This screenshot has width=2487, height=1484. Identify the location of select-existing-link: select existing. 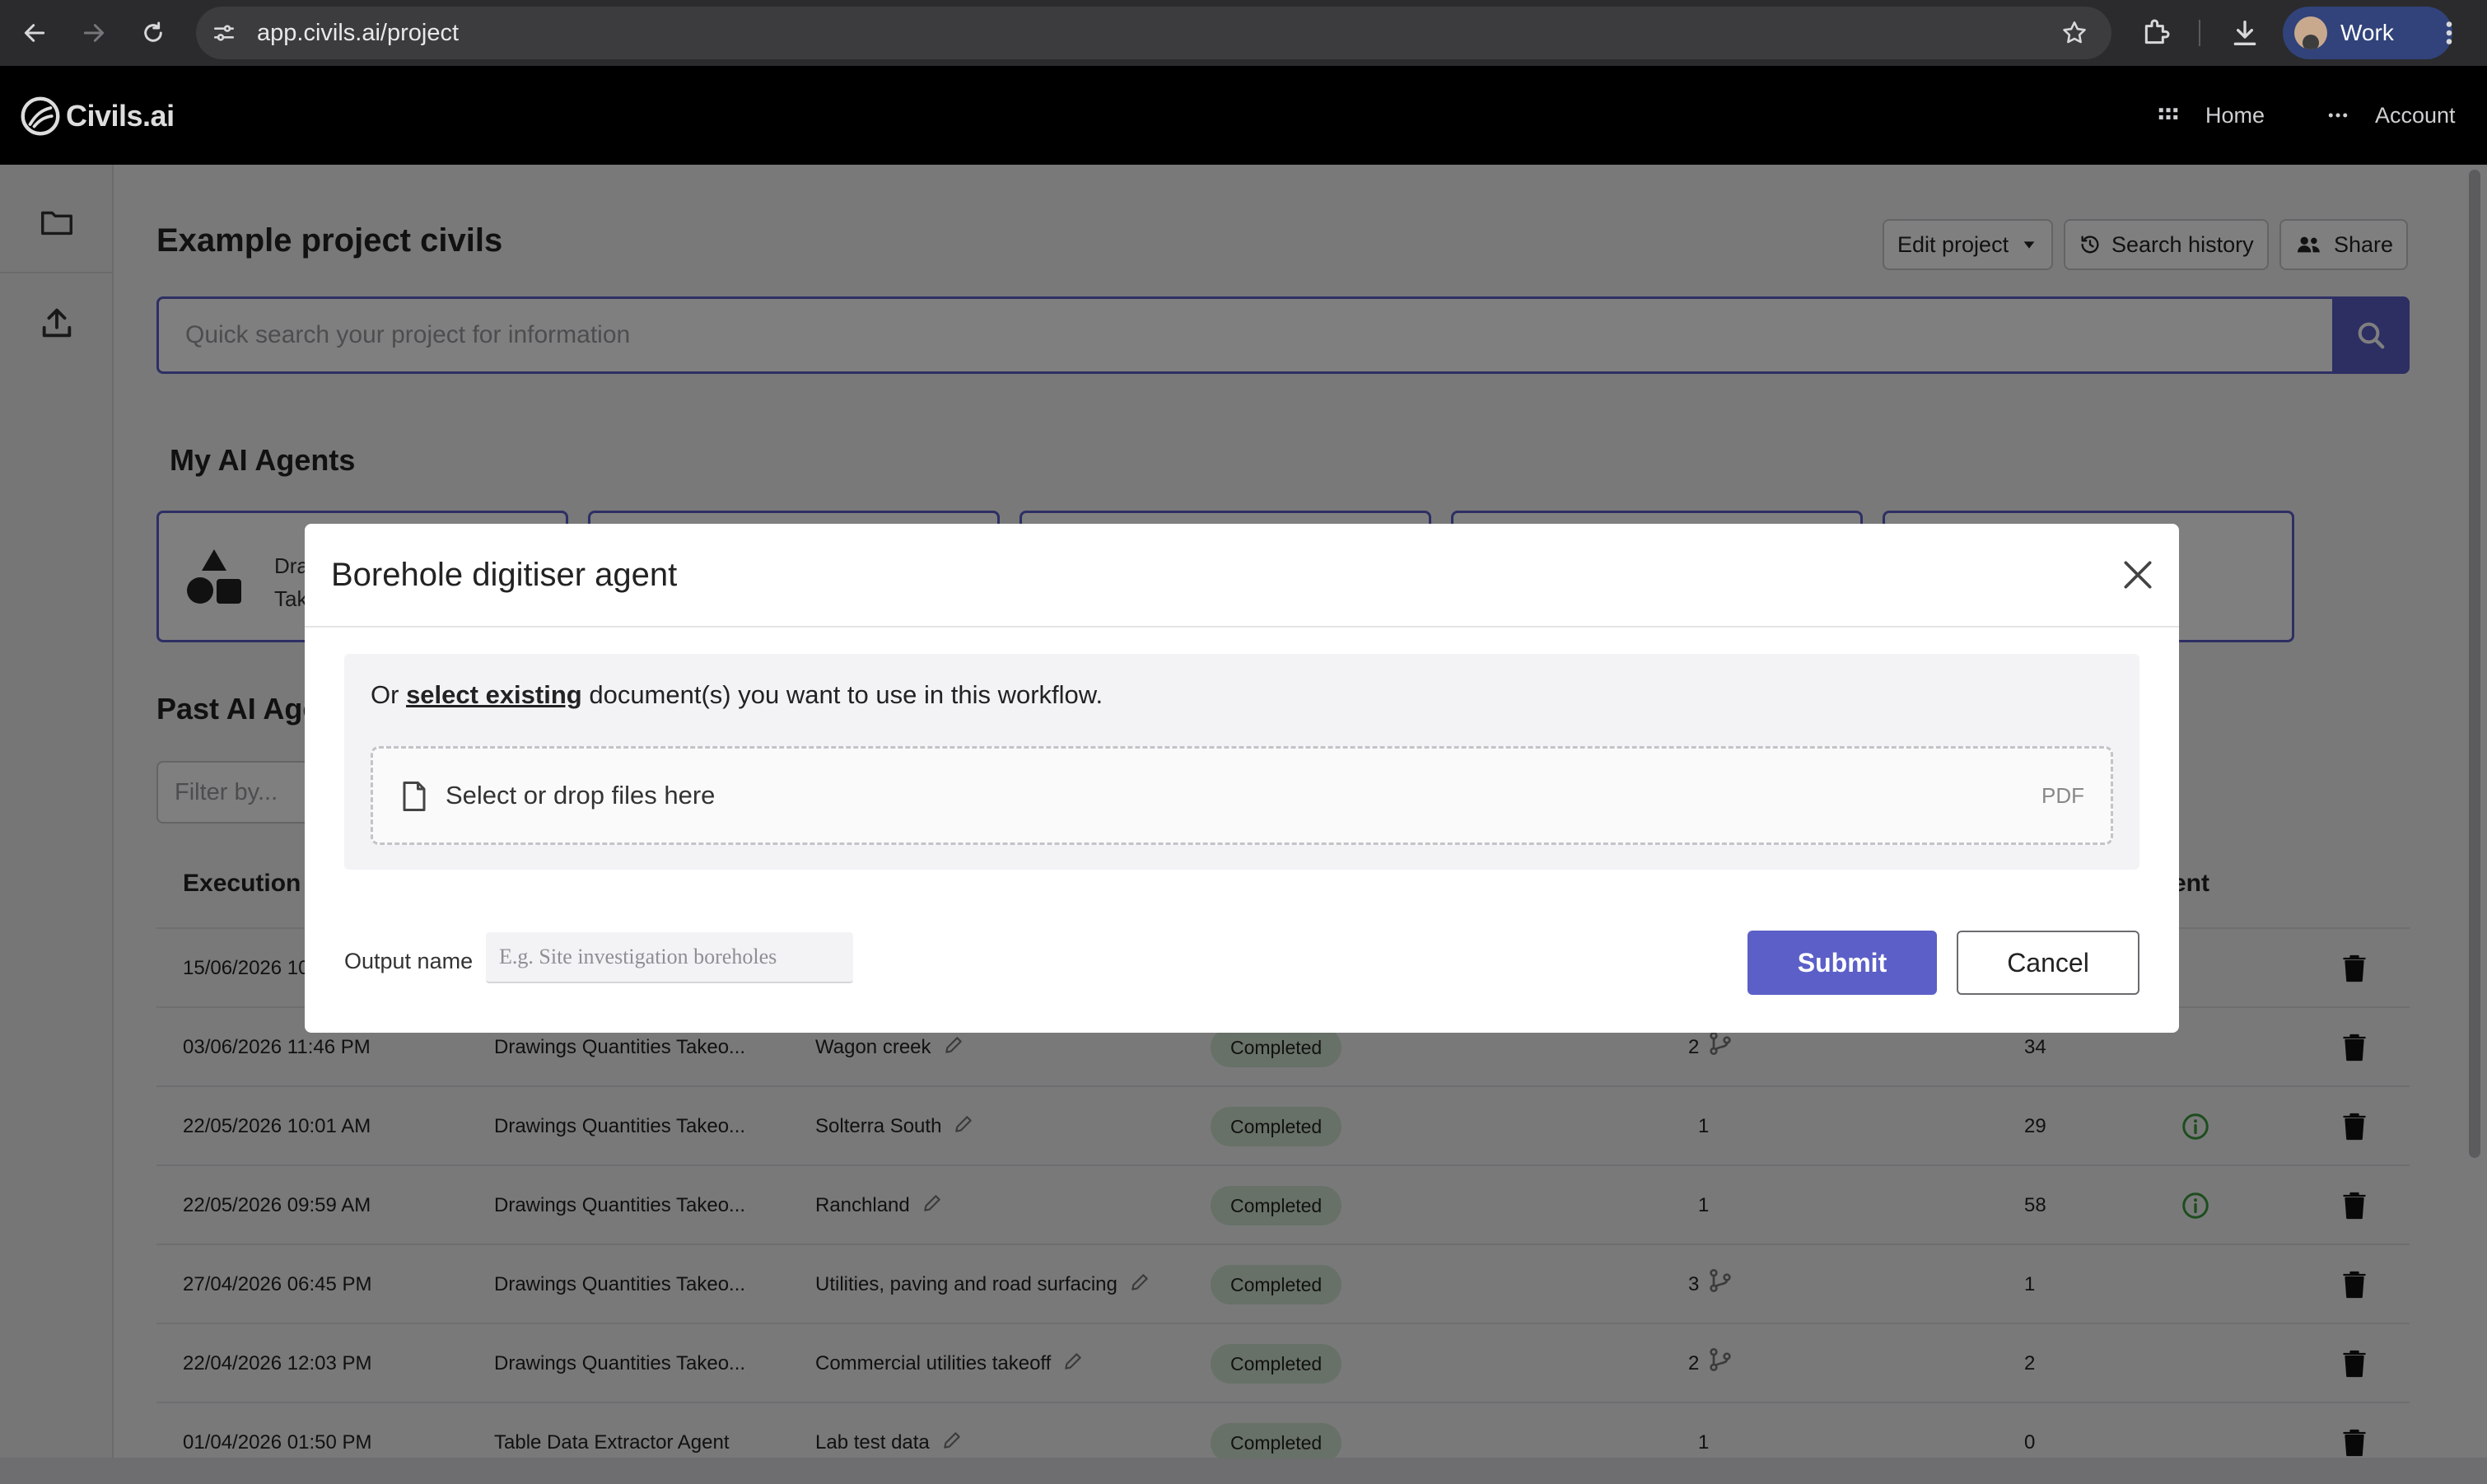
(494, 694).